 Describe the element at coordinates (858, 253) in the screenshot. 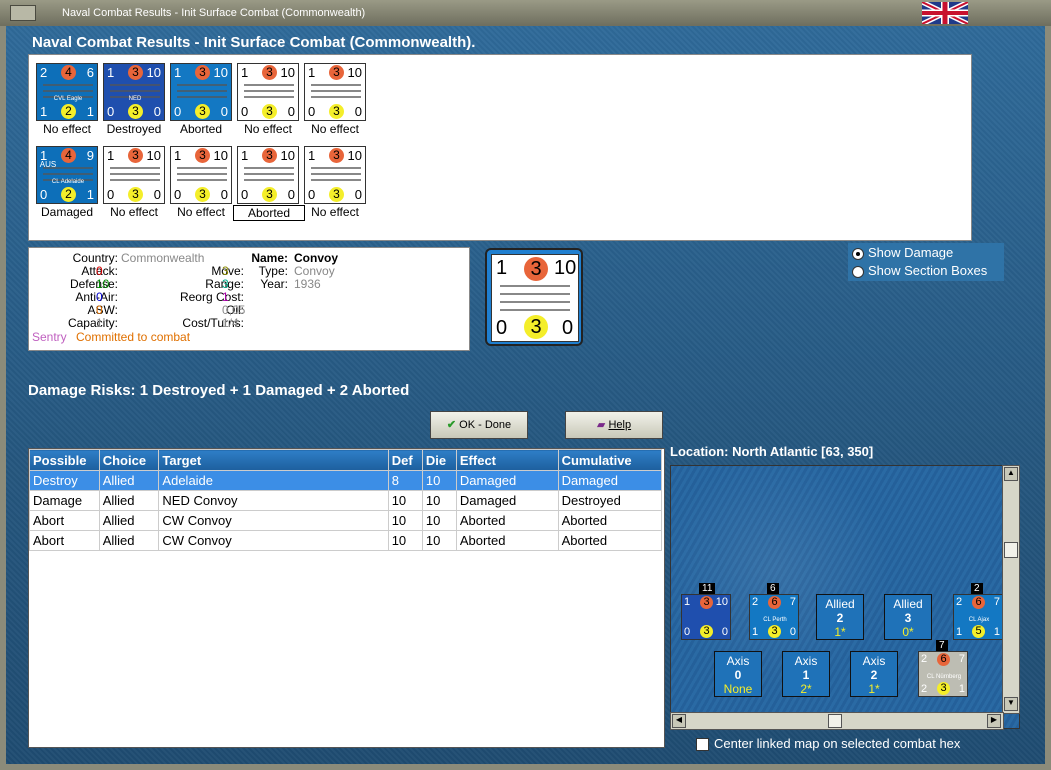

I see `radio-selected-icon` at that location.